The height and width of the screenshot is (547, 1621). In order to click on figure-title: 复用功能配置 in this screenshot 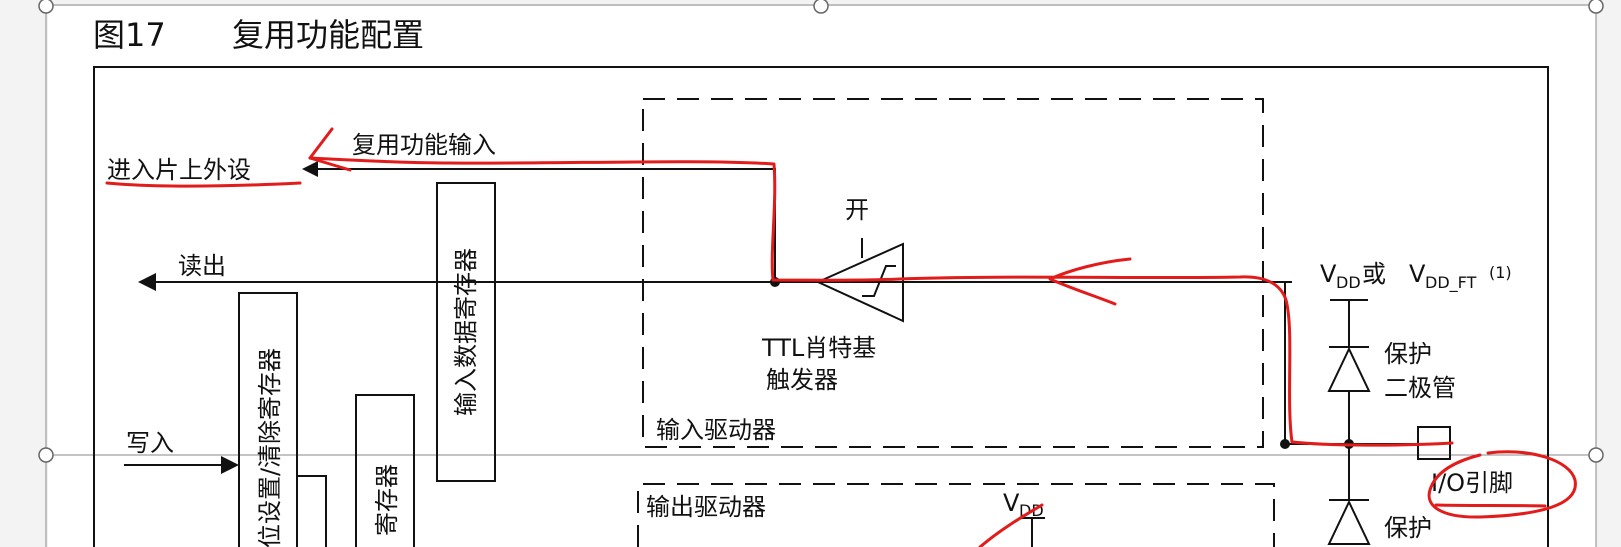, I will do `click(328, 35)`.